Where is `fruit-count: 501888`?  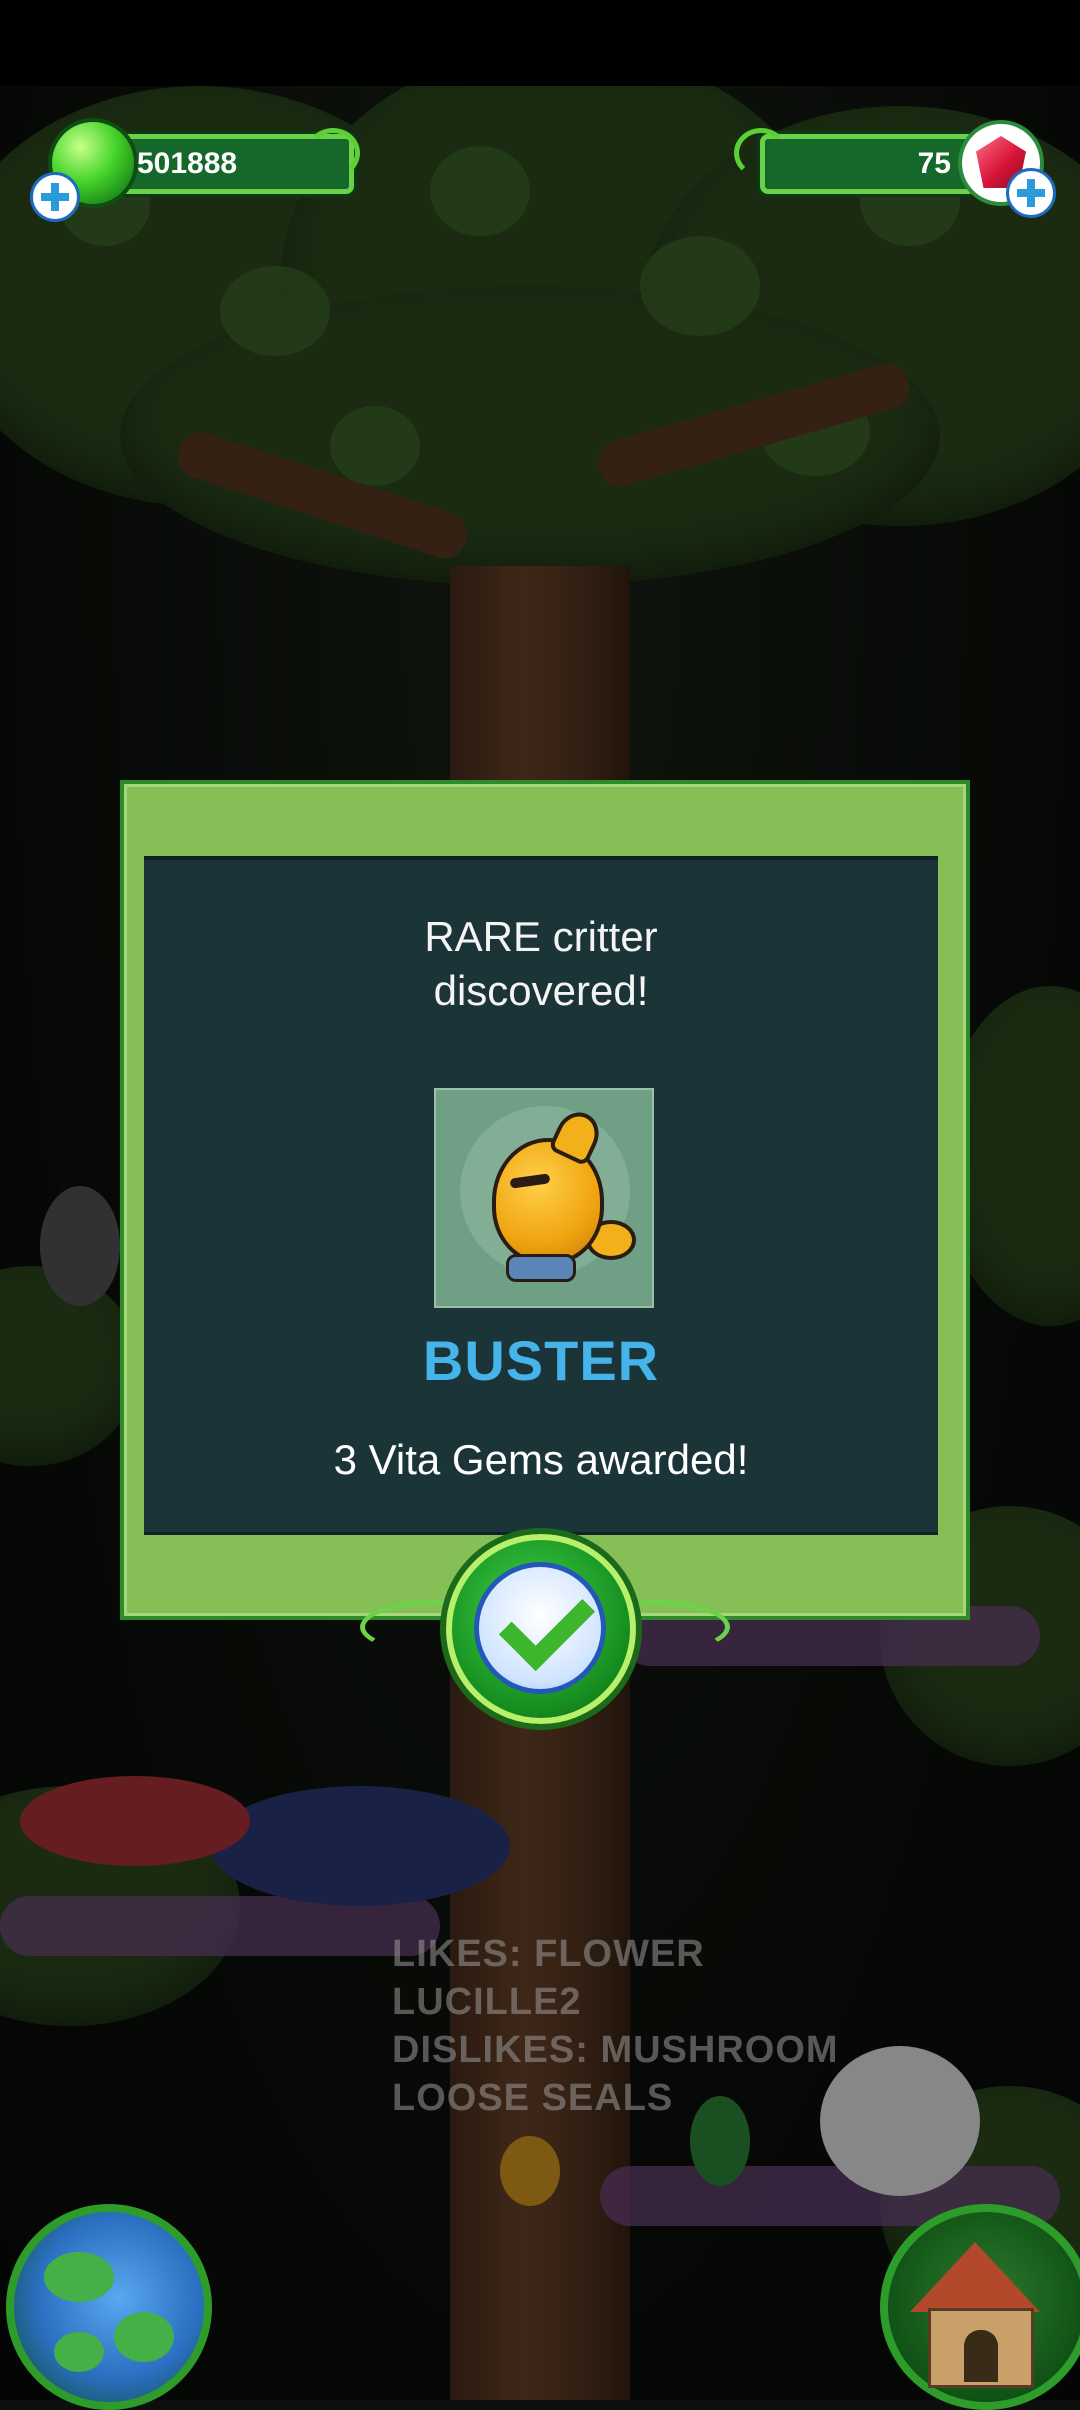 fruit-count: 501888 is located at coordinates (187, 163).